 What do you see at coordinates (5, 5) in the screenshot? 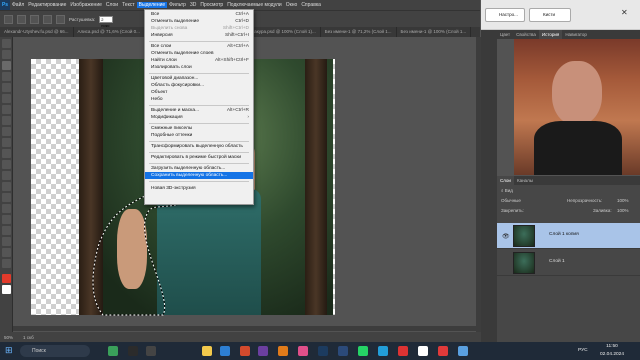
I see `photoshop-logo: Ps` at bounding box center [5, 5].